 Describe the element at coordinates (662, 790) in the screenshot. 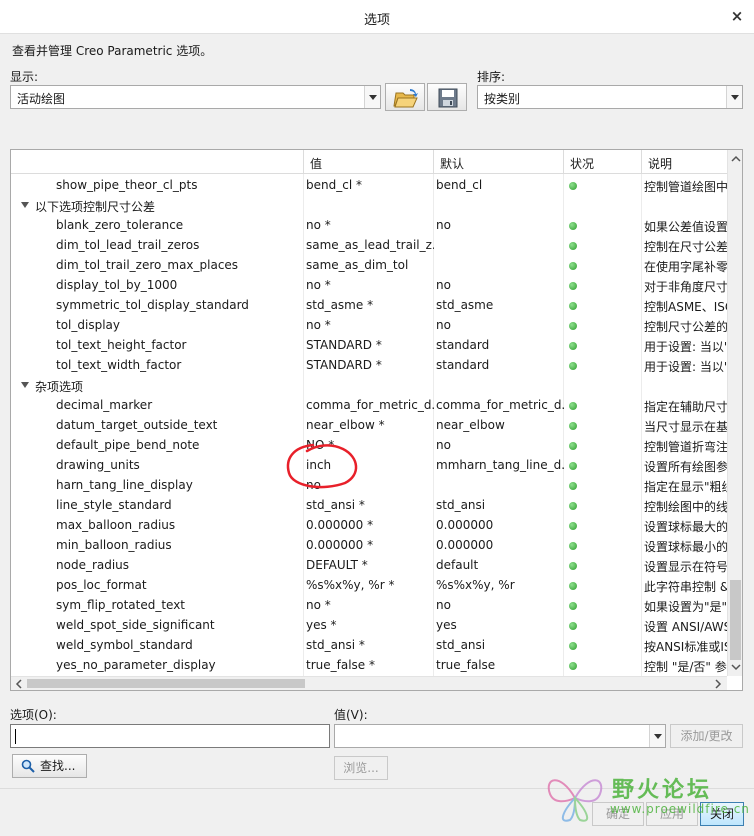

I see `watermark-text: 野火论坛` at that location.